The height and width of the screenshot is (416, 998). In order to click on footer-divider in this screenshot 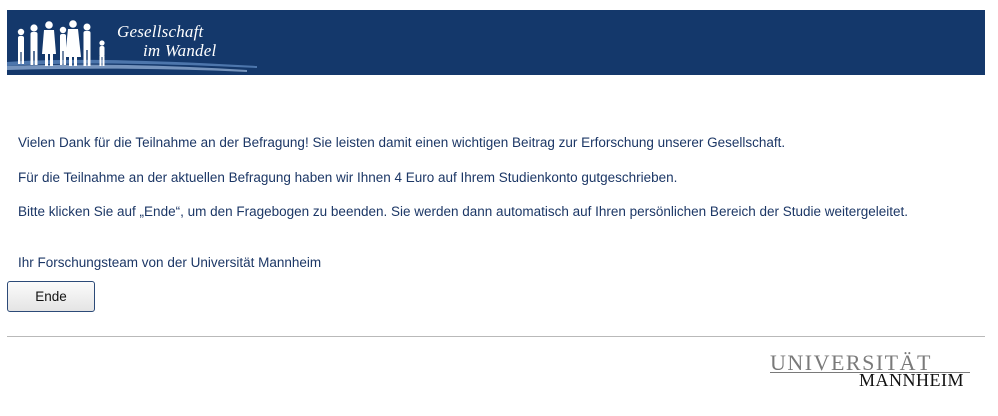, I will do `click(496, 336)`.